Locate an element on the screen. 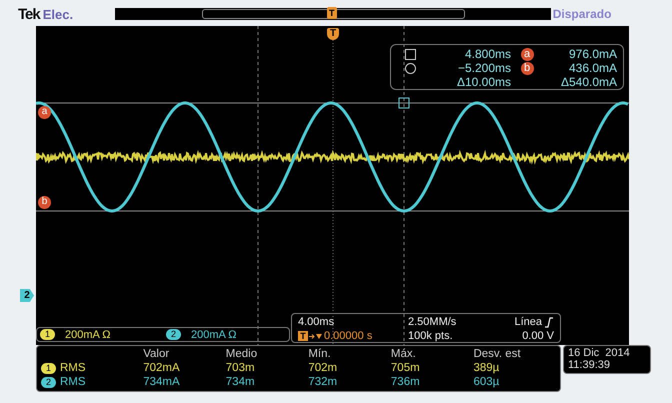  cursor-time: −5.200ms is located at coordinates (483, 68).